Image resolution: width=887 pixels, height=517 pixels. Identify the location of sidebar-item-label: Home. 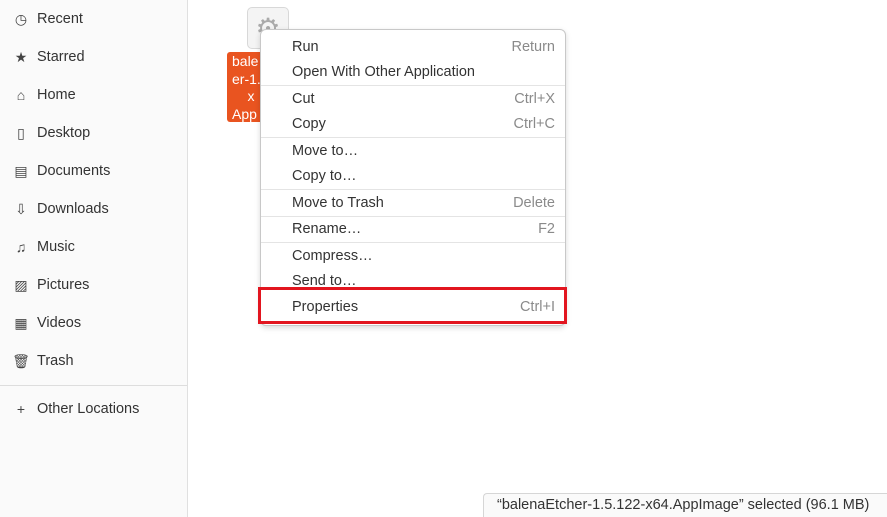
(56, 95).